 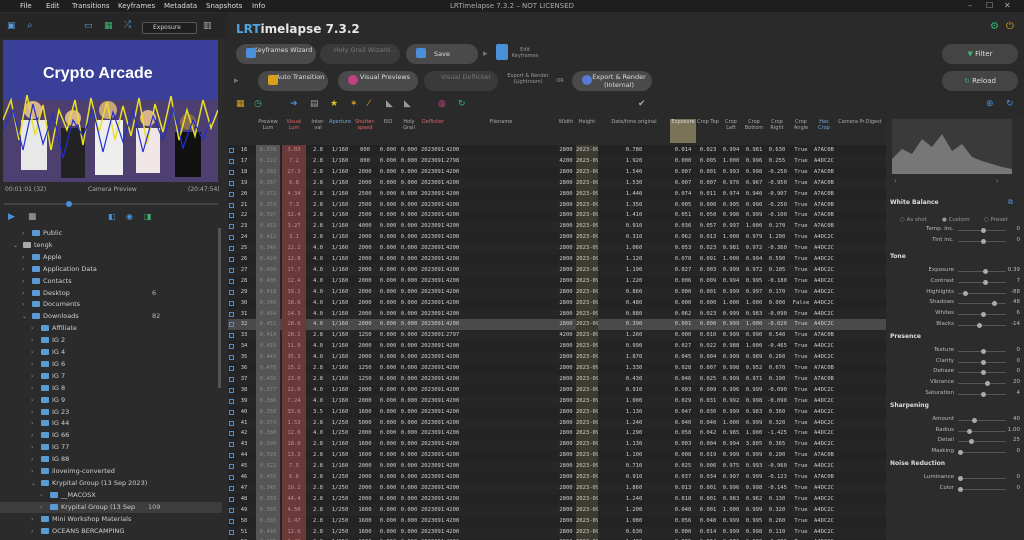 What do you see at coordinates (232, 131) in the screenshot?
I see `column-header` at bounding box center [232, 131].